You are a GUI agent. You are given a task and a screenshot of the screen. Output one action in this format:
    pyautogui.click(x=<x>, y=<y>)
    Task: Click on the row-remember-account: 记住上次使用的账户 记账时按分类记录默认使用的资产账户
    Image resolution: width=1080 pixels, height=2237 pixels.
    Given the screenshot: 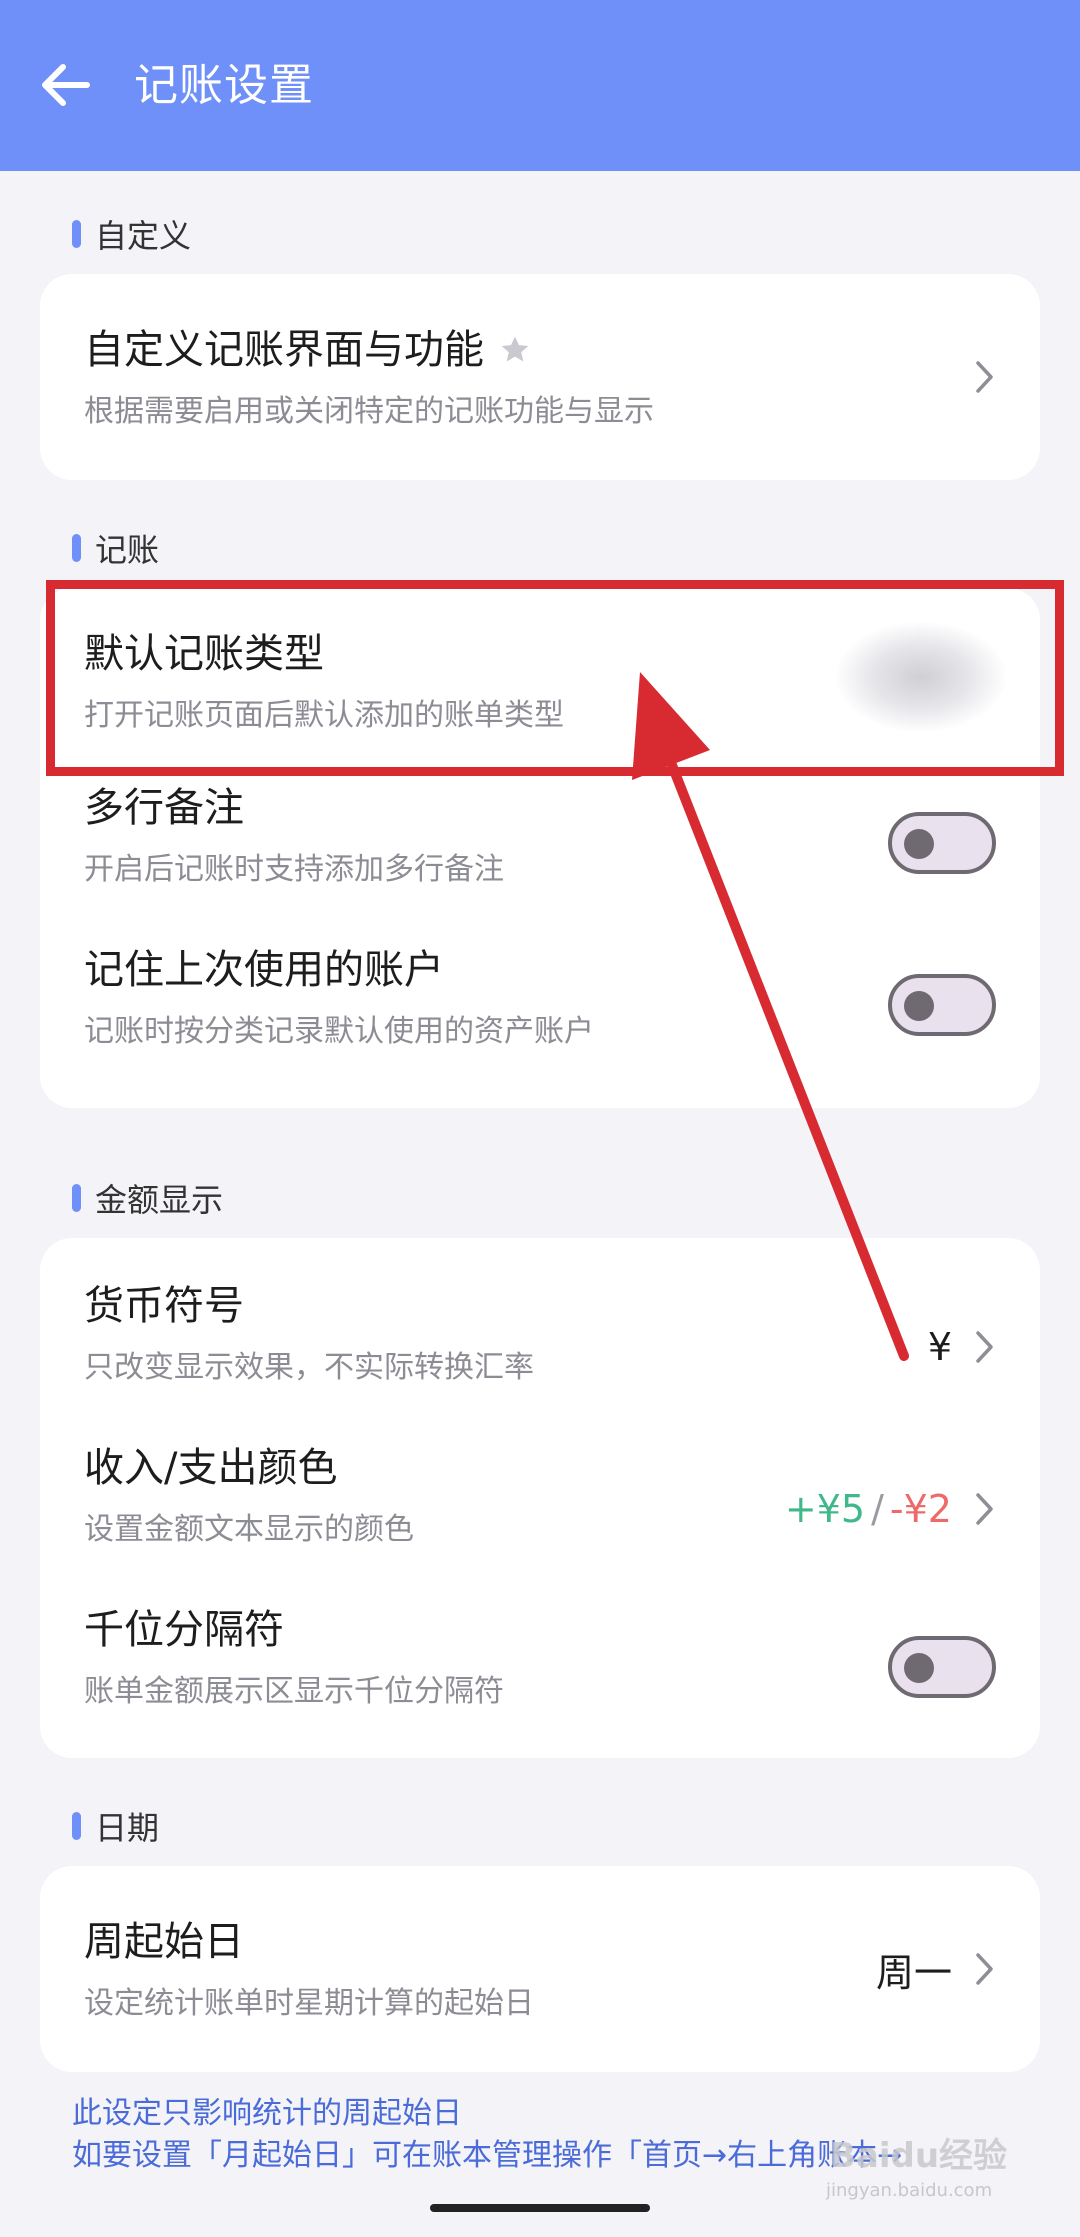 What is the action you would take?
    pyautogui.click(x=540, y=1019)
    